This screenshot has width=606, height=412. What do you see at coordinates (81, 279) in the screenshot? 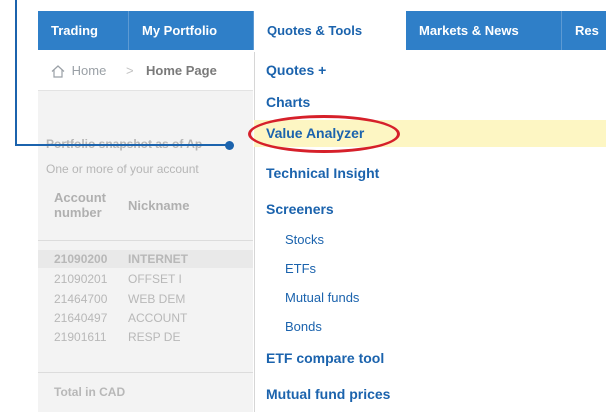
I see `account-number: 21090201` at bounding box center [81, 279].